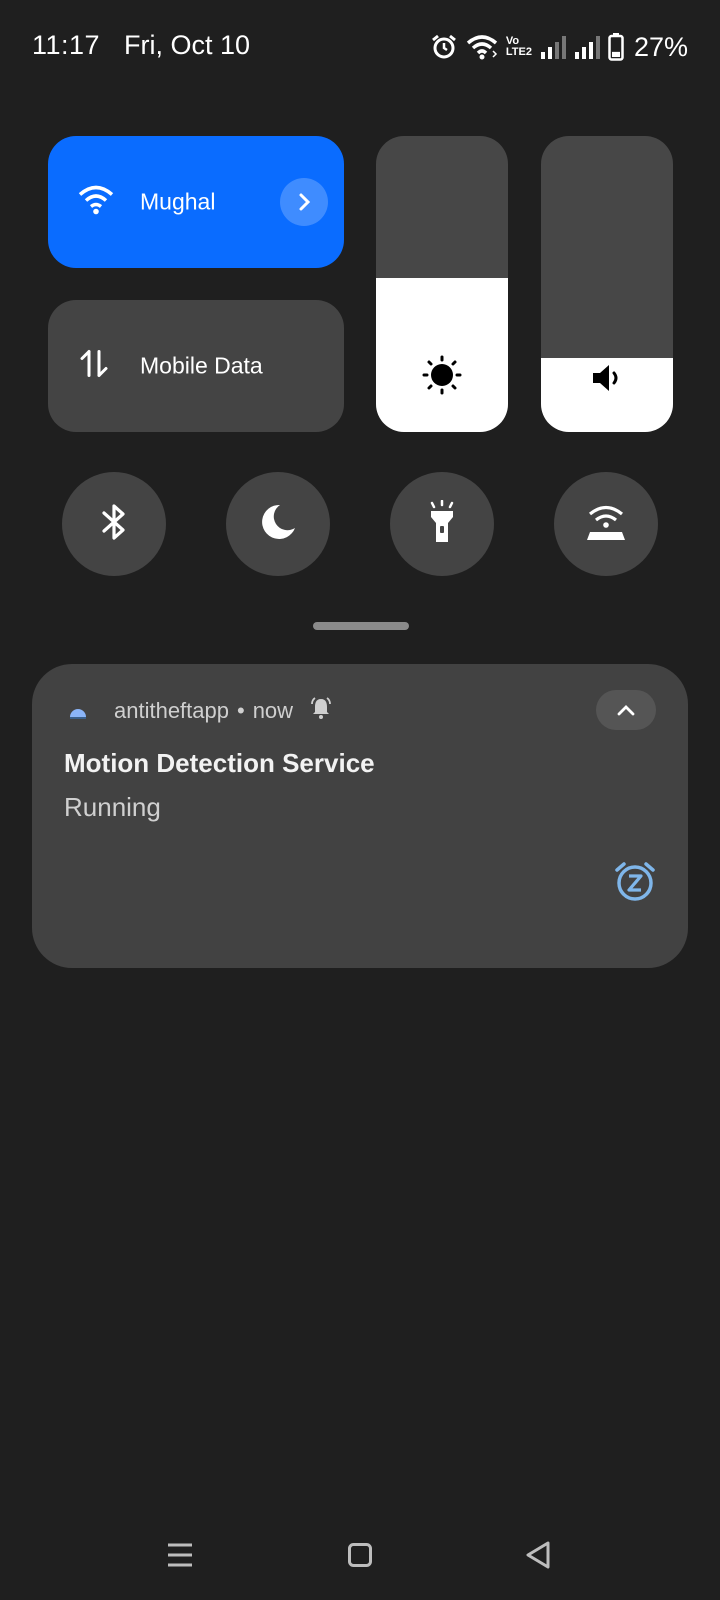  What do you see at coordinates (187, 45) in the screenshot?
I see `status-date: Fri, Oct 10` at bounding box center [187, 45].